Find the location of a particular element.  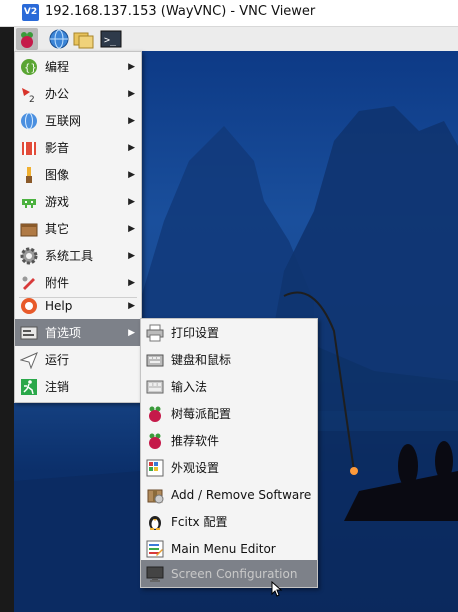

window-title: 192.168.137.153 (WayVNC) - VNC Viewer is located at coordinates (180, 11).